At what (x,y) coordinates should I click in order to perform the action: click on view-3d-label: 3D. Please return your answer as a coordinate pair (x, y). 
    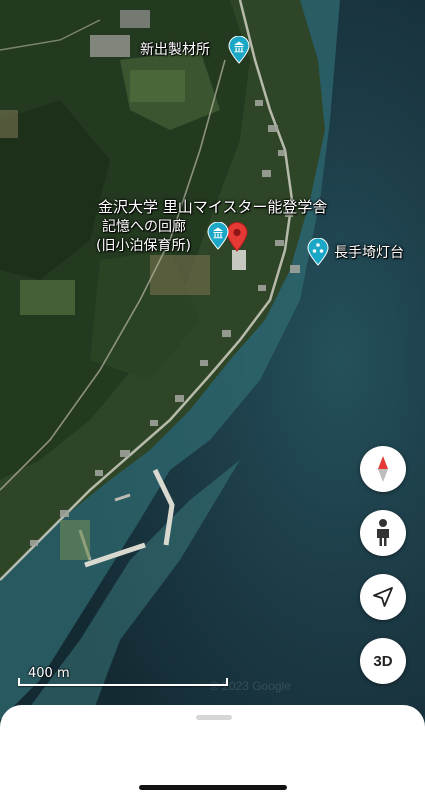
    Looking at the image, I should click on (383, 661).